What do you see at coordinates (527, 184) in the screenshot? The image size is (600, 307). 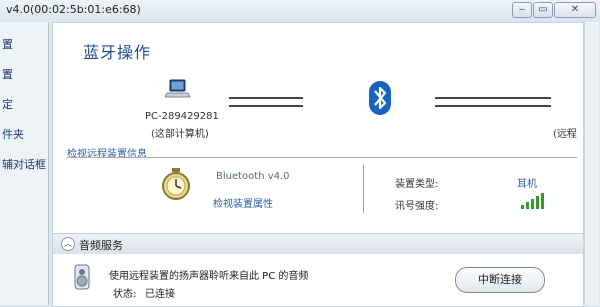 I see `device-type-value: 耳机` at bounding box center [527, 184].